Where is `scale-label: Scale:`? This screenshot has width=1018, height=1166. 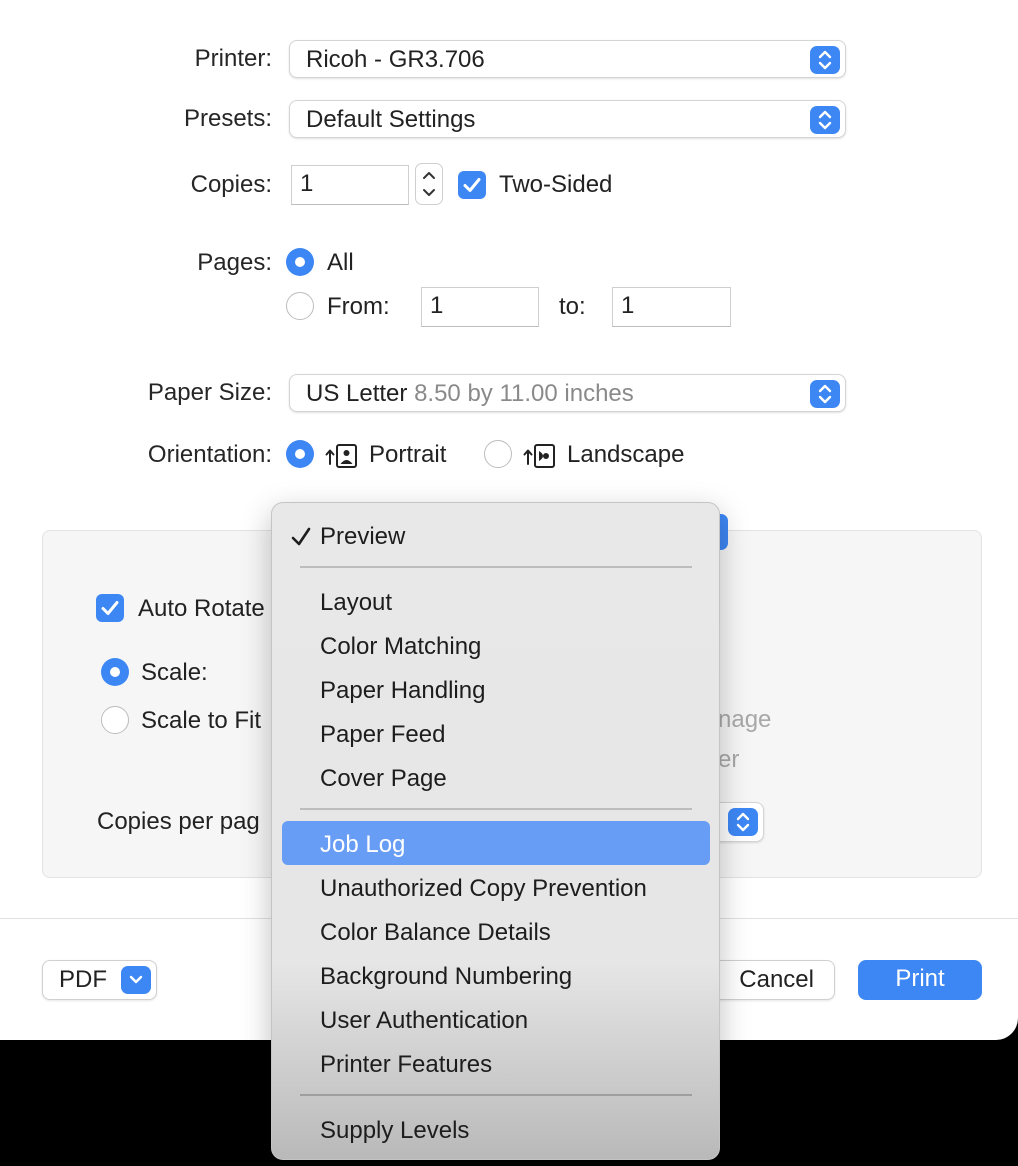 scale-label: Scale: is located at coordinates (174, 672).